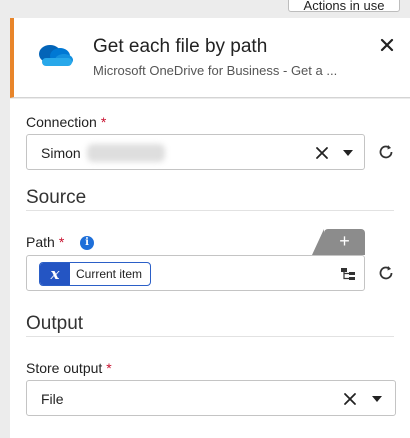  Describe the element at coordinates (211, 398) in the screenshot. I see `store-output-dropdown: File` at that location.